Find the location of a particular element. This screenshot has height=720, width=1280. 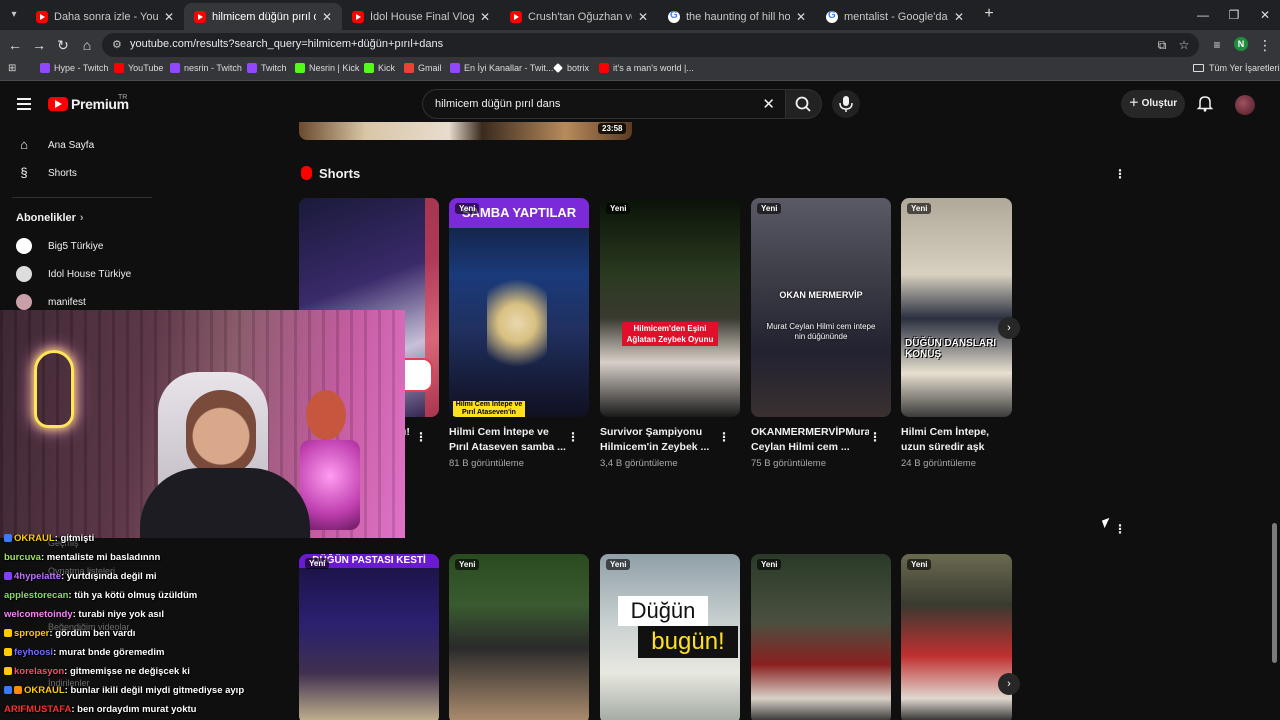

tab-media-icon: ≡ is located at coordinates (1217, 45).